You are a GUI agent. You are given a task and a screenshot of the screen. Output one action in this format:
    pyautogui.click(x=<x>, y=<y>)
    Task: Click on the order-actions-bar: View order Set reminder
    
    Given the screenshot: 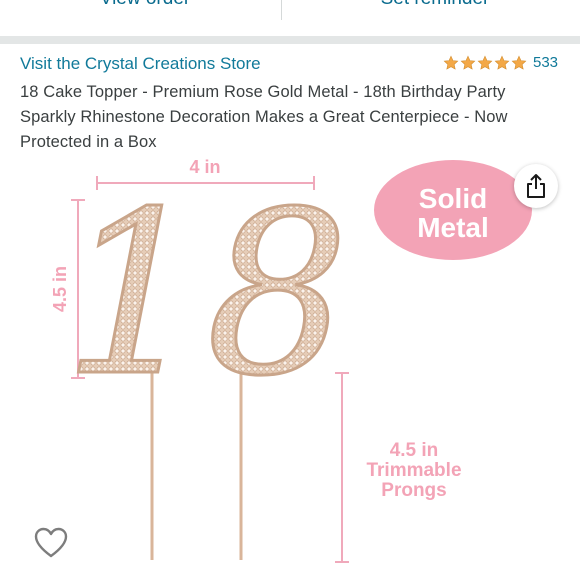 What is the action you would take?
    pyautogui.click(x=290, y=11)
    